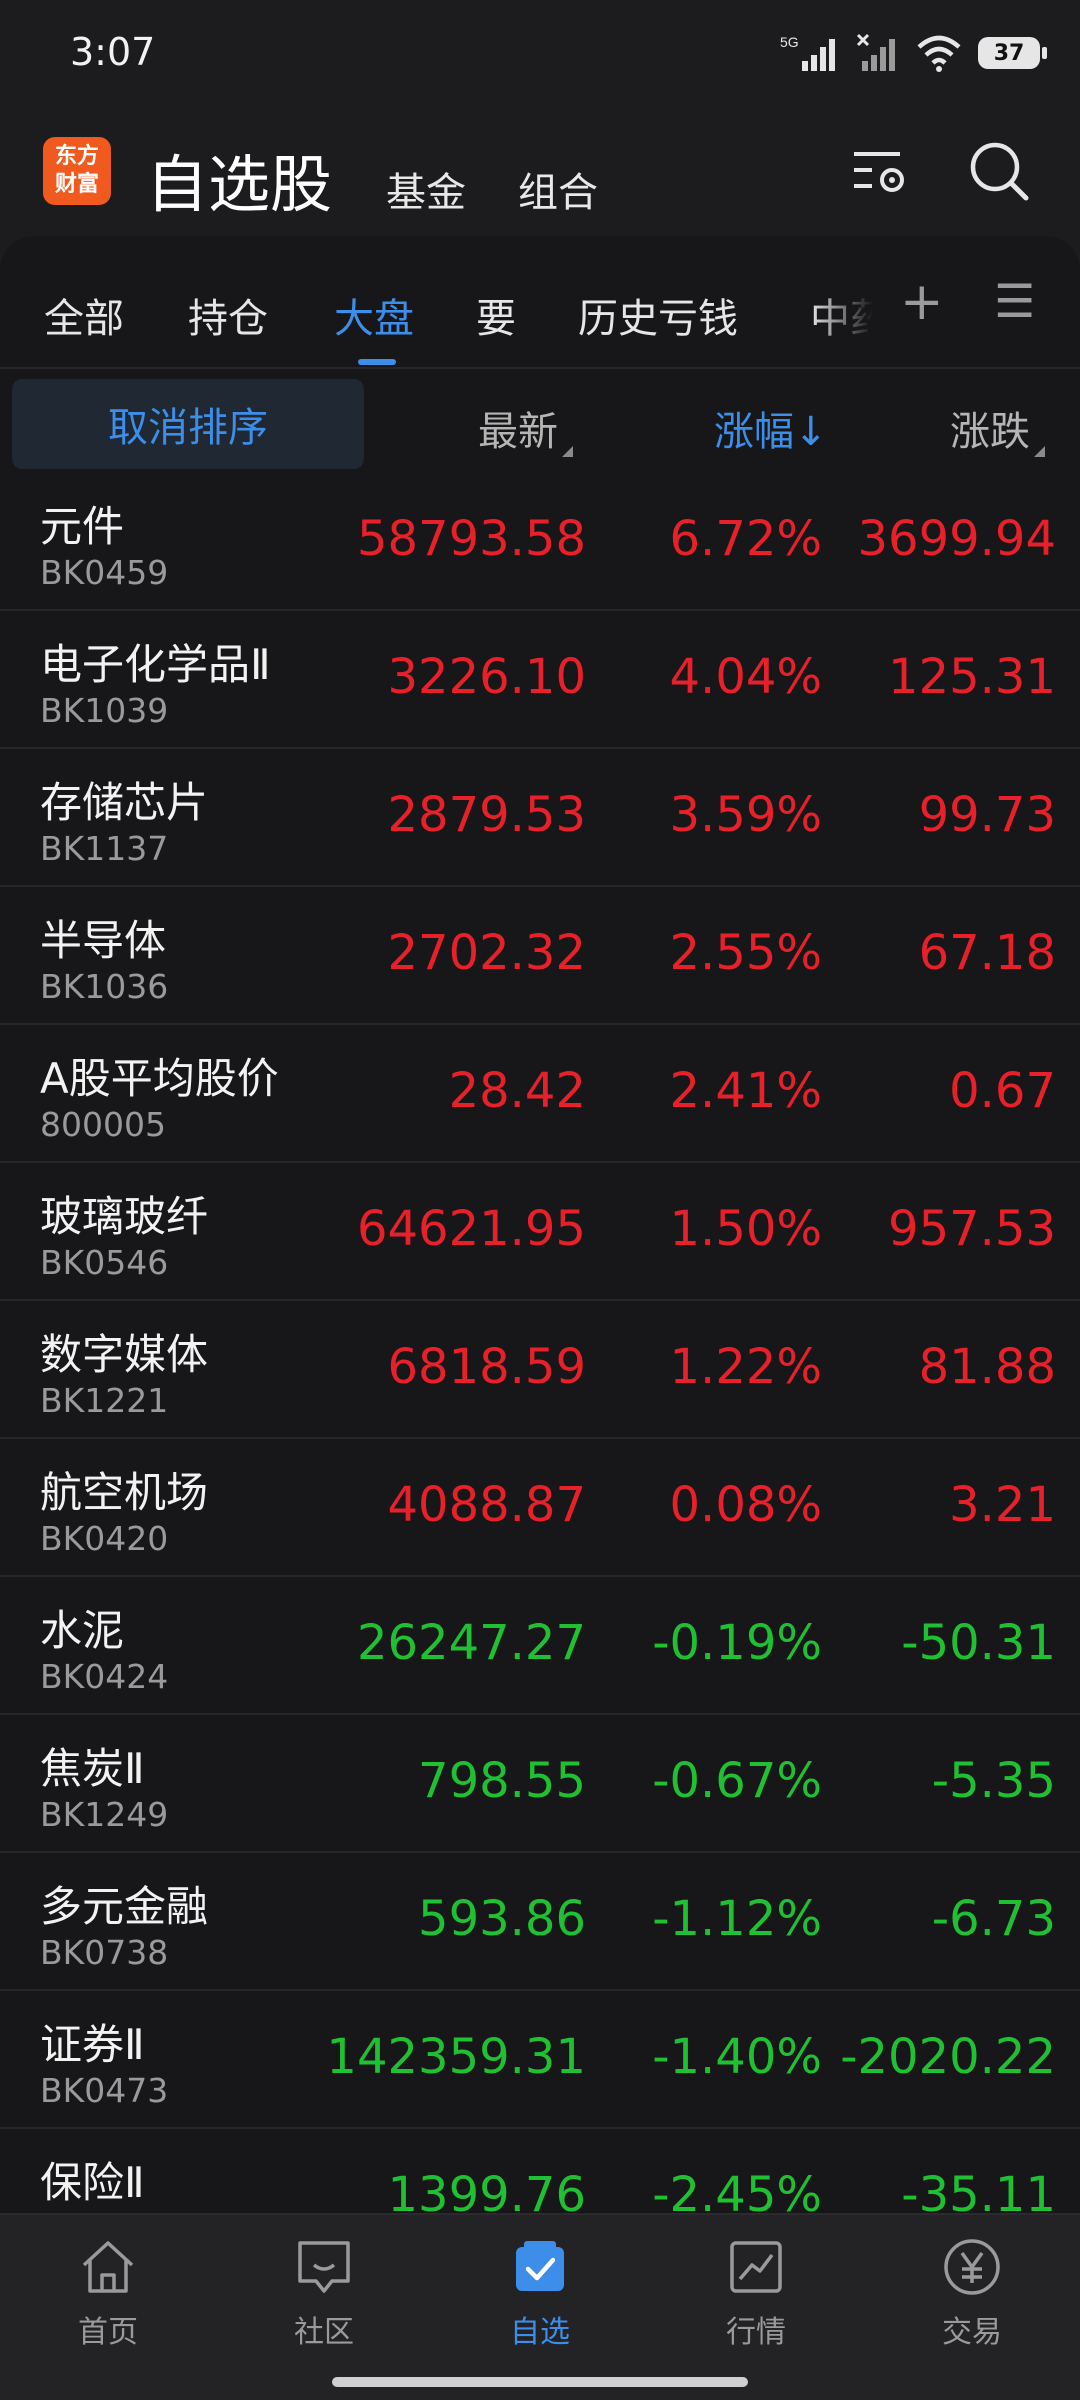 Image resolution: width=1080 pixels, height=2400 pixels. Describe the element at coordinates (377, 362) in the screenshot. I see `active-tab-indicator` at that location.